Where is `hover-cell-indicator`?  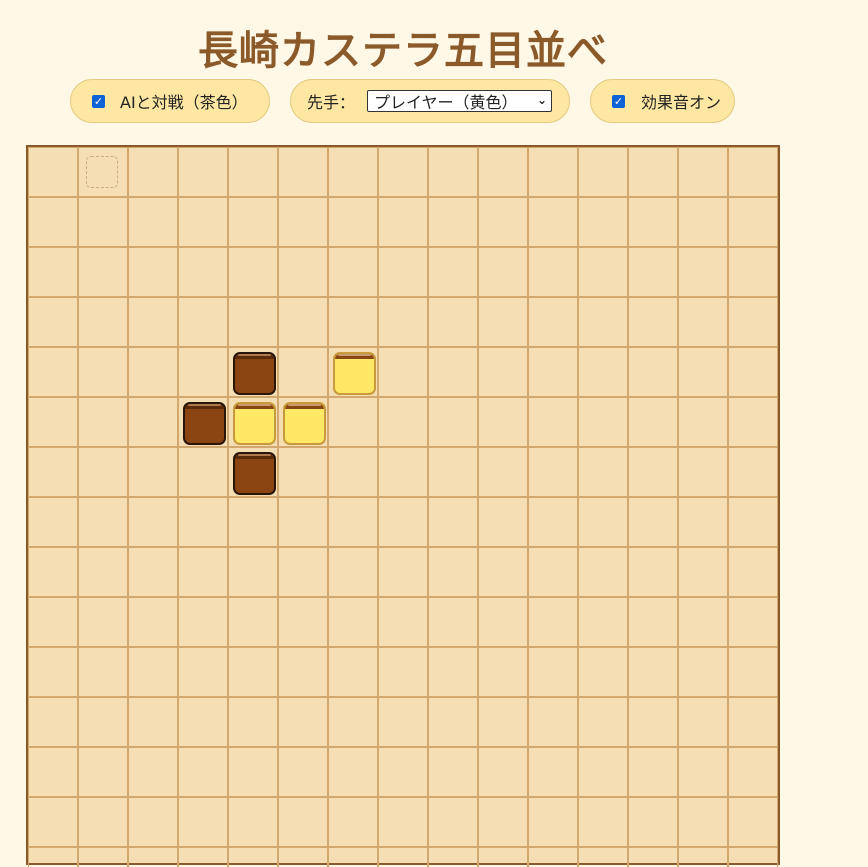
hover-cell-indicator is located at coordinates (102, 172).